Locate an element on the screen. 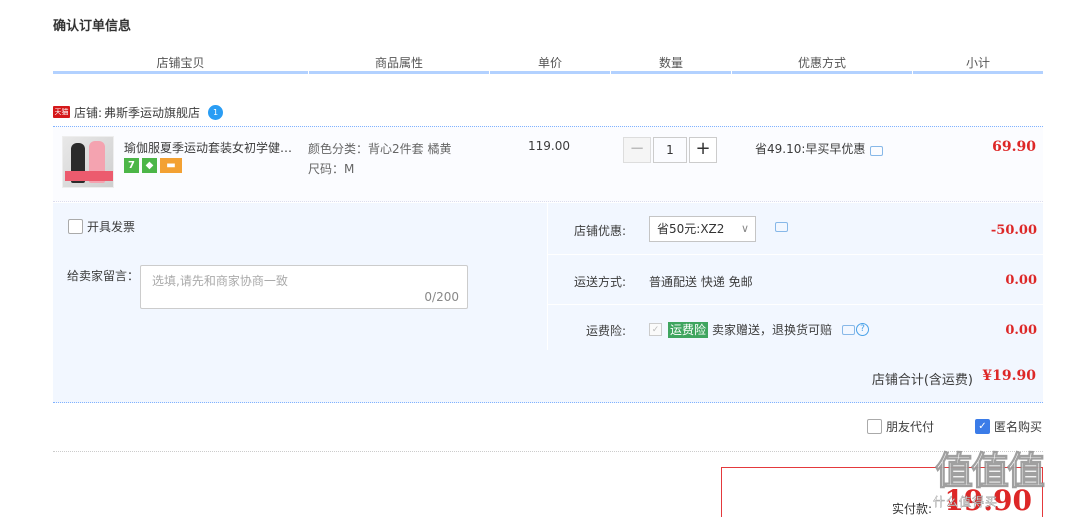 The width and height of the screenshot is (1083, 517). quantity-increase-button: + is located at coordinates (703, 150).